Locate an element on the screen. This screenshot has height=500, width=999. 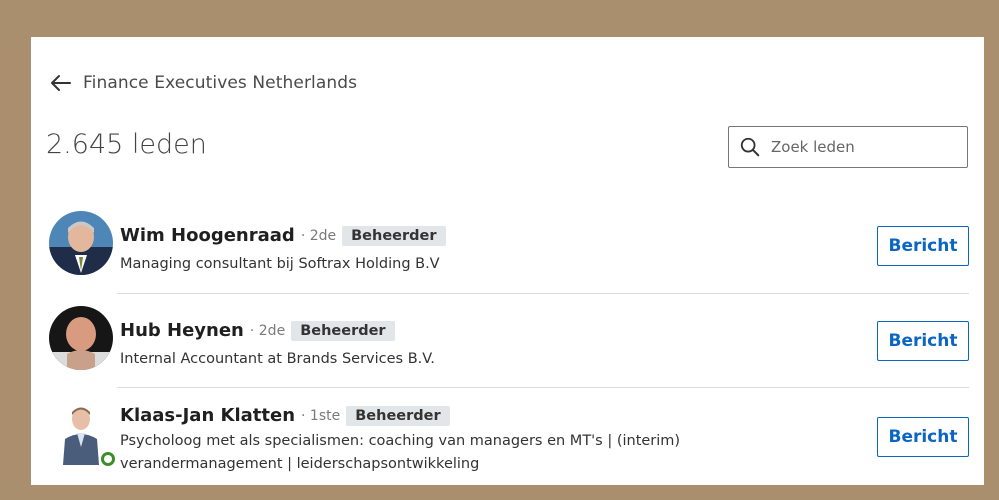
group-title: Finance Executives Netherlands is located at coordinates (220, 83).